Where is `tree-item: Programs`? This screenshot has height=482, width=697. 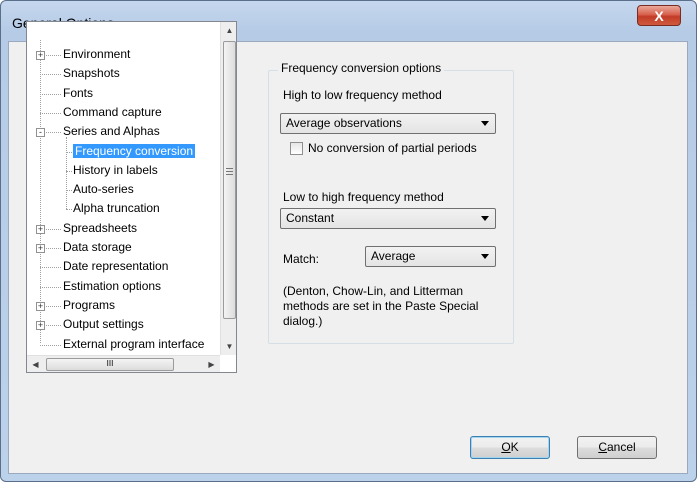
tree-item: Programs is located at coordinates (89, 305).